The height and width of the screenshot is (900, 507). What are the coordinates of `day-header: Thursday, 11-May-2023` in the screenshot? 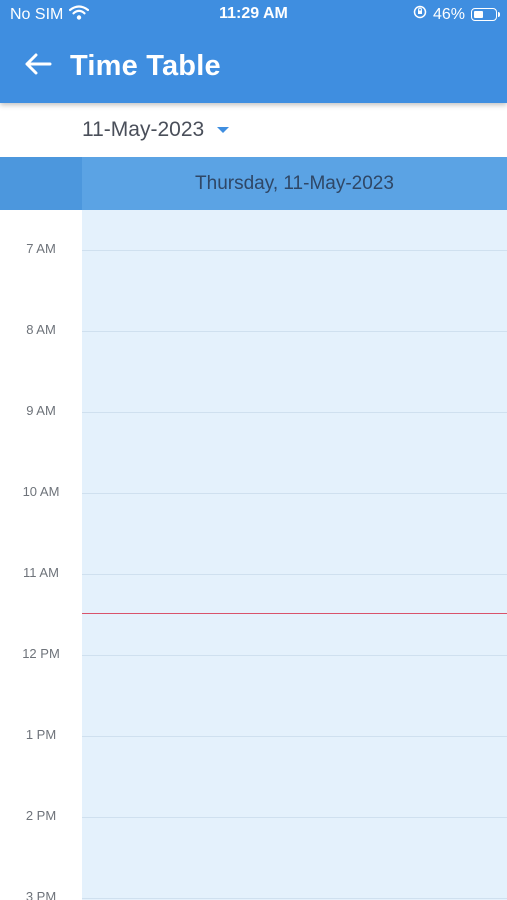 It's located at (253, 183).